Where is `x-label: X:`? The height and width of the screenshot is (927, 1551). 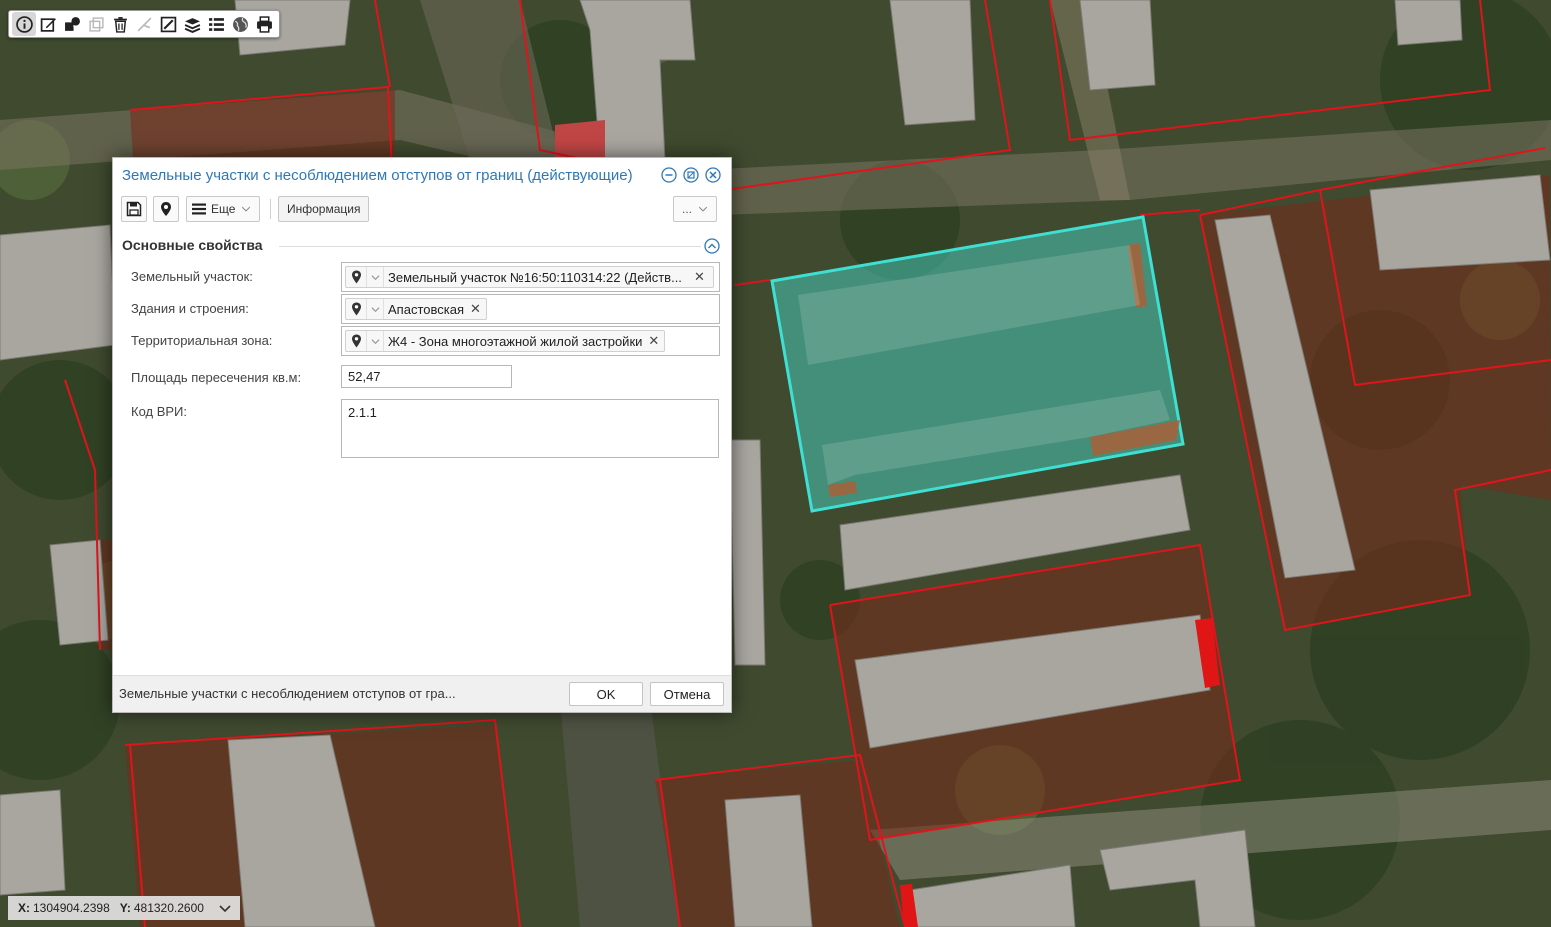 x-label: X: is located at coordinates (24, 908).